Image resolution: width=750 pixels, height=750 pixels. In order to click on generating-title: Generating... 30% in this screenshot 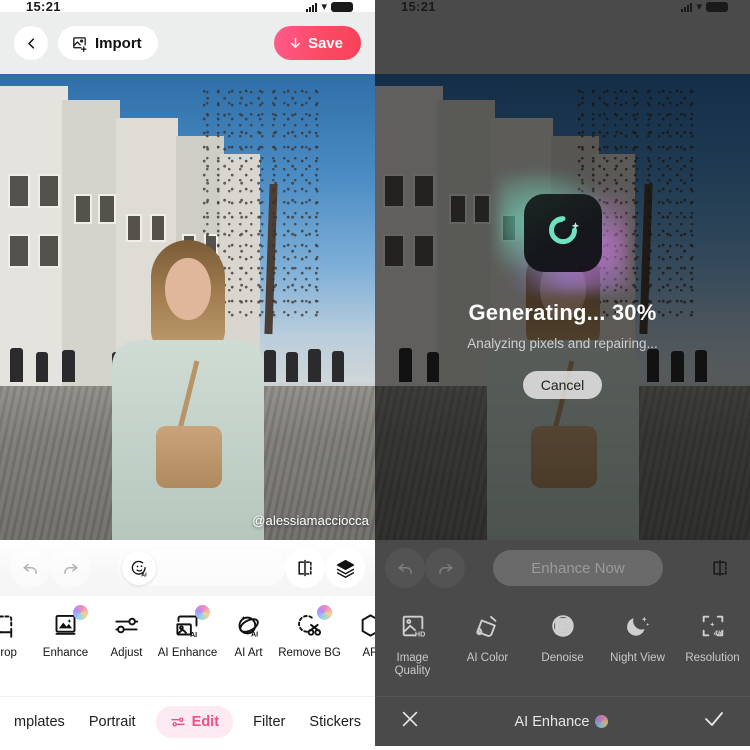, I will do `click(562, 312)`.